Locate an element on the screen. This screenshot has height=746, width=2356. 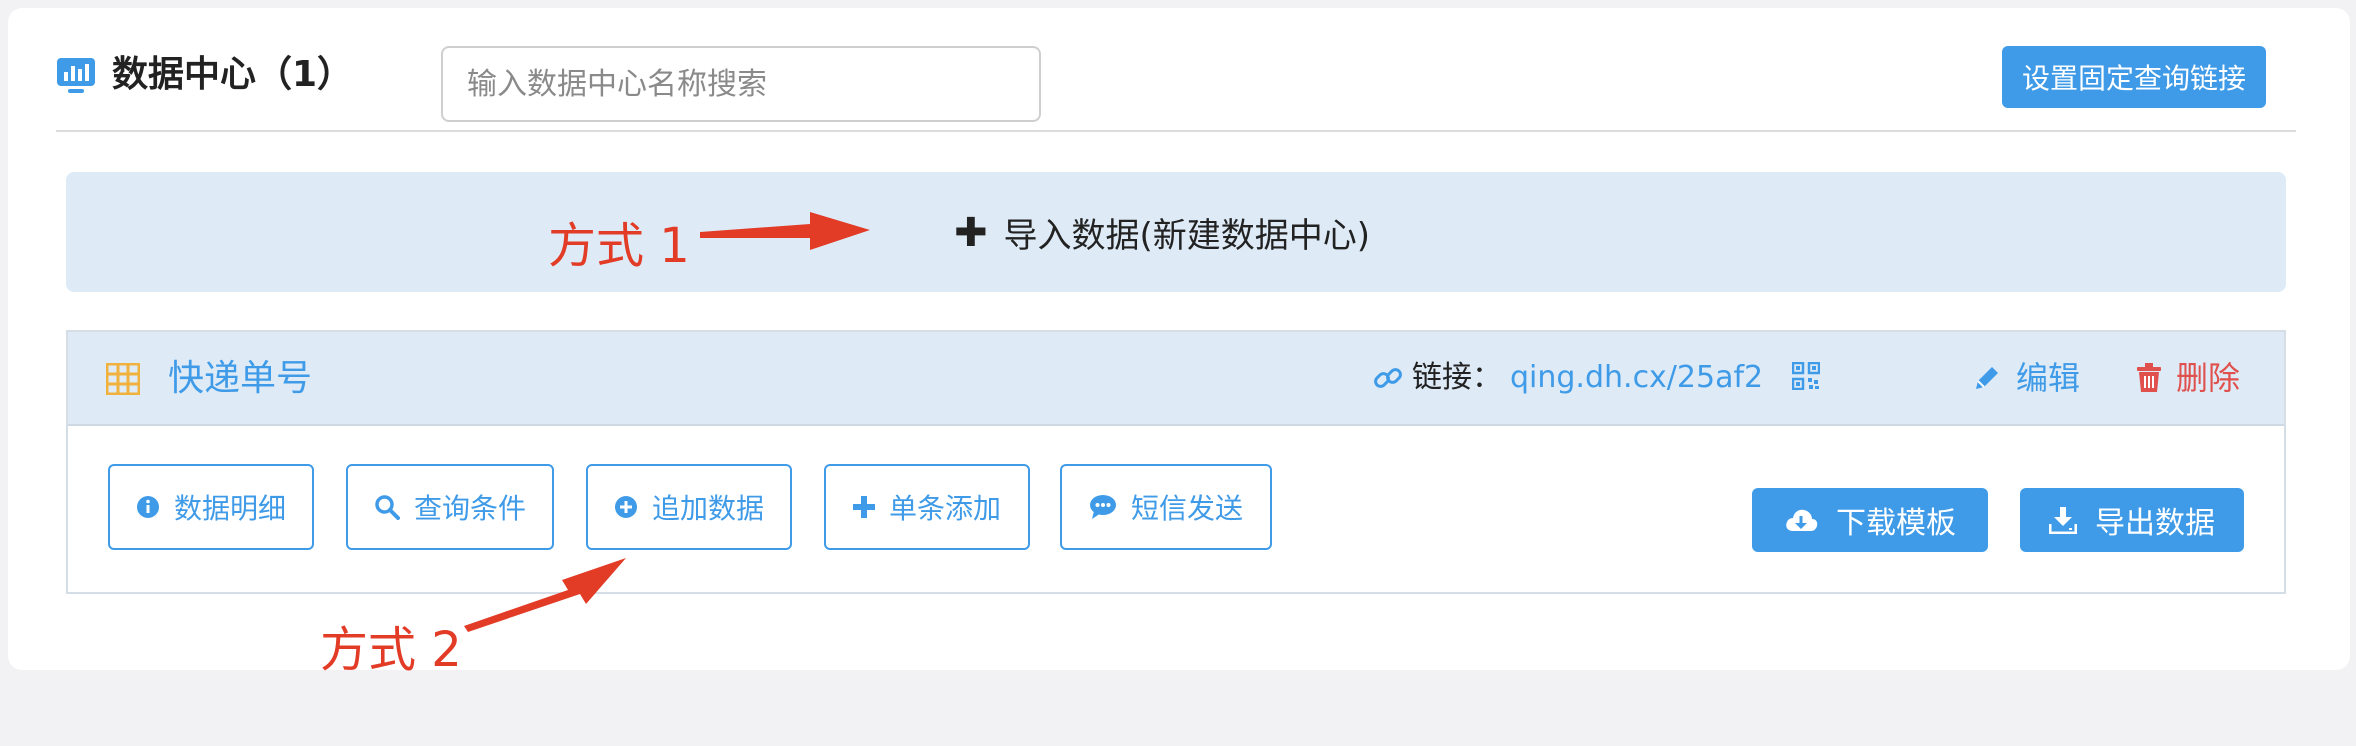
import-data-button: ✚ 导入数据(新建数据中心) is located at coordinates (1162, 232).